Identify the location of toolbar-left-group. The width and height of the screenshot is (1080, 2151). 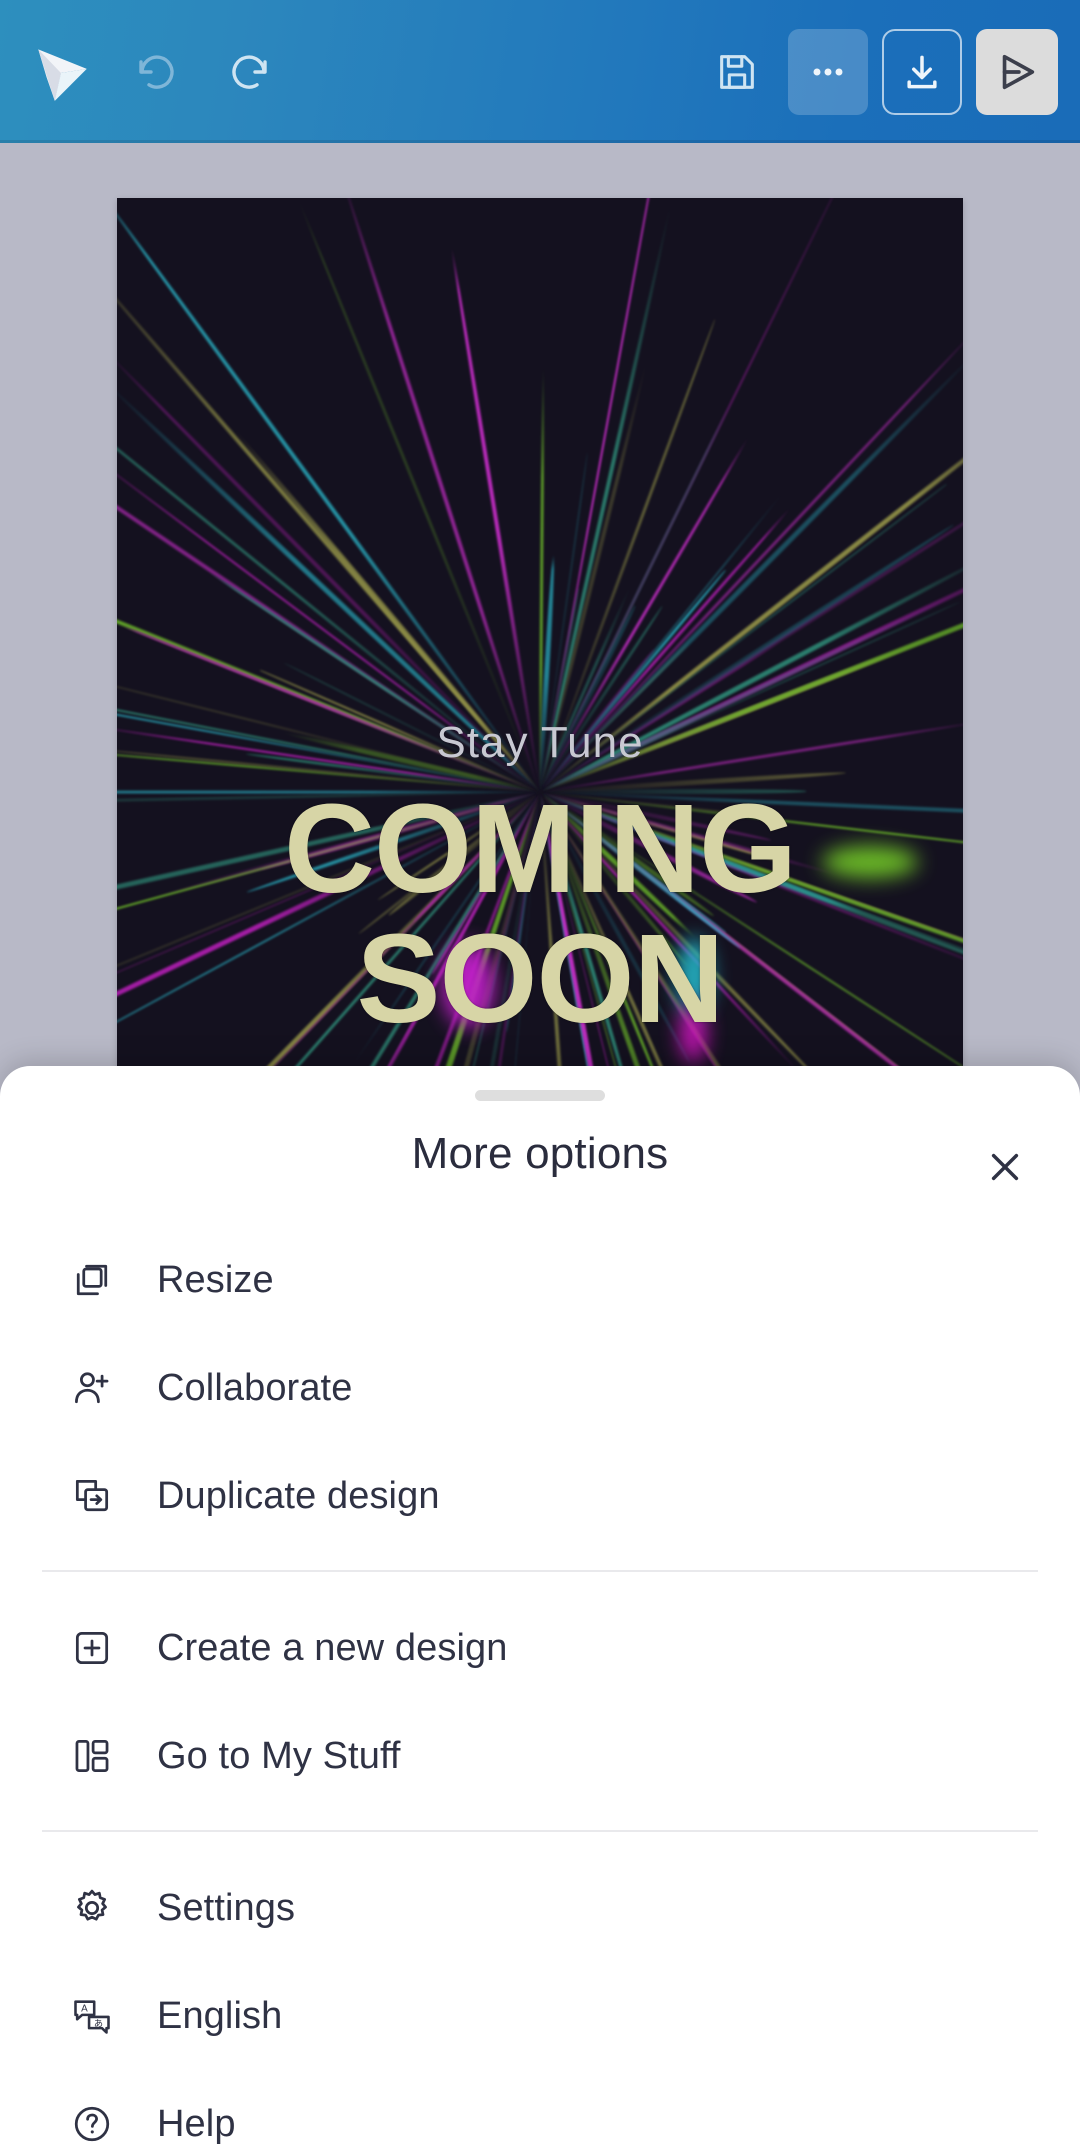
(143, 72).